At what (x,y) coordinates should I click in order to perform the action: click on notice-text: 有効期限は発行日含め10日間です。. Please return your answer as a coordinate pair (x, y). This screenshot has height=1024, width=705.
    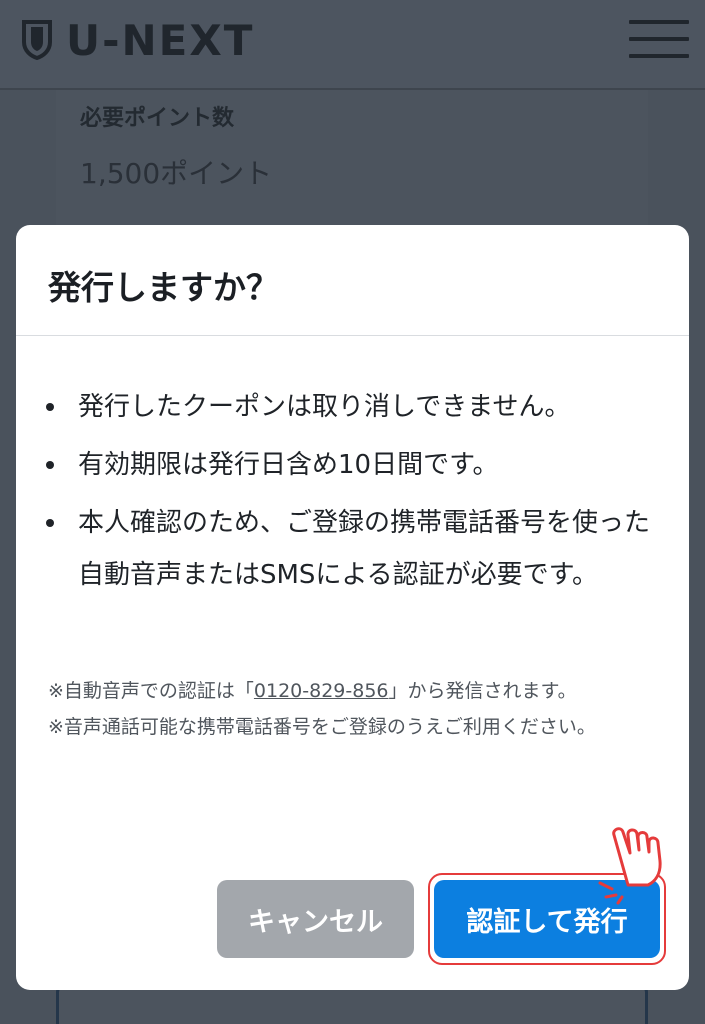
    Looking at the image, I should click on (288, 465).